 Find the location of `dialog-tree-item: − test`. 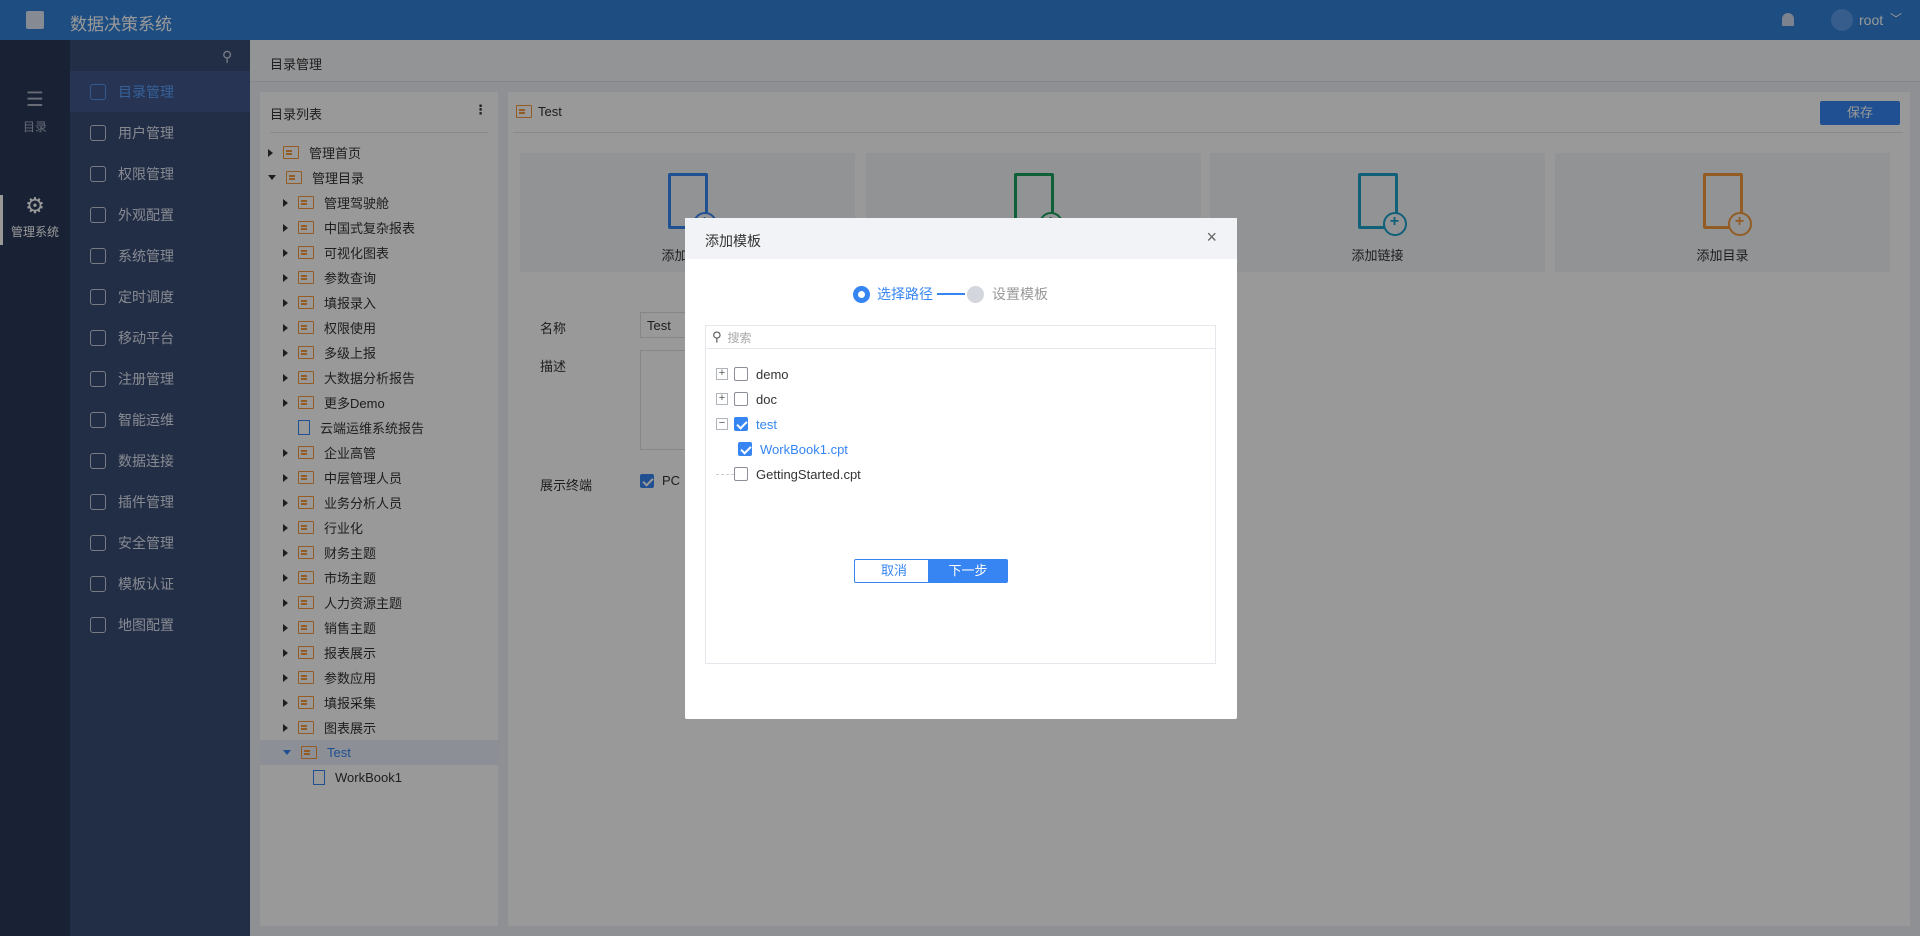

dialog-tree-item: − test is located at coordinates (746, 424).